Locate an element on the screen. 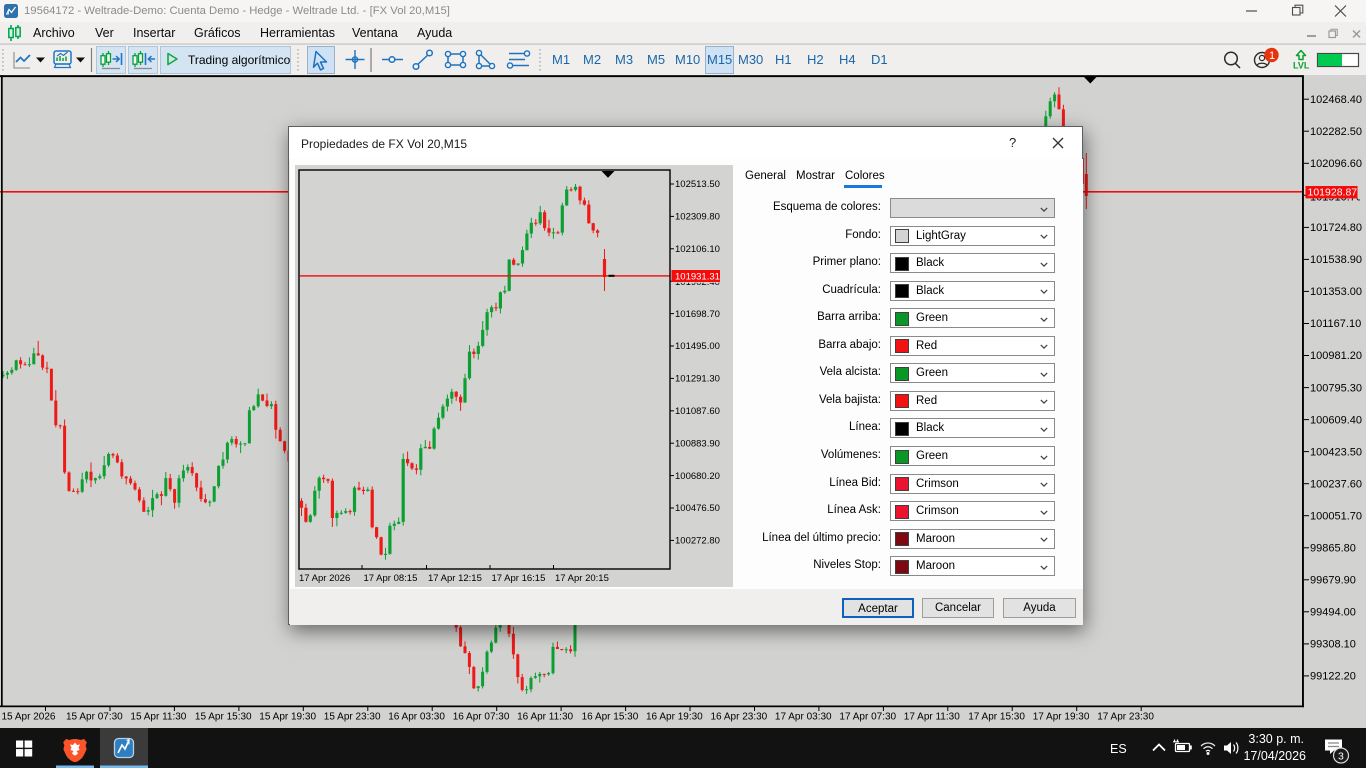 This screenshot has width=1366, height=768. svg-text: 101928.87 is located at coordinates (1333, 193).